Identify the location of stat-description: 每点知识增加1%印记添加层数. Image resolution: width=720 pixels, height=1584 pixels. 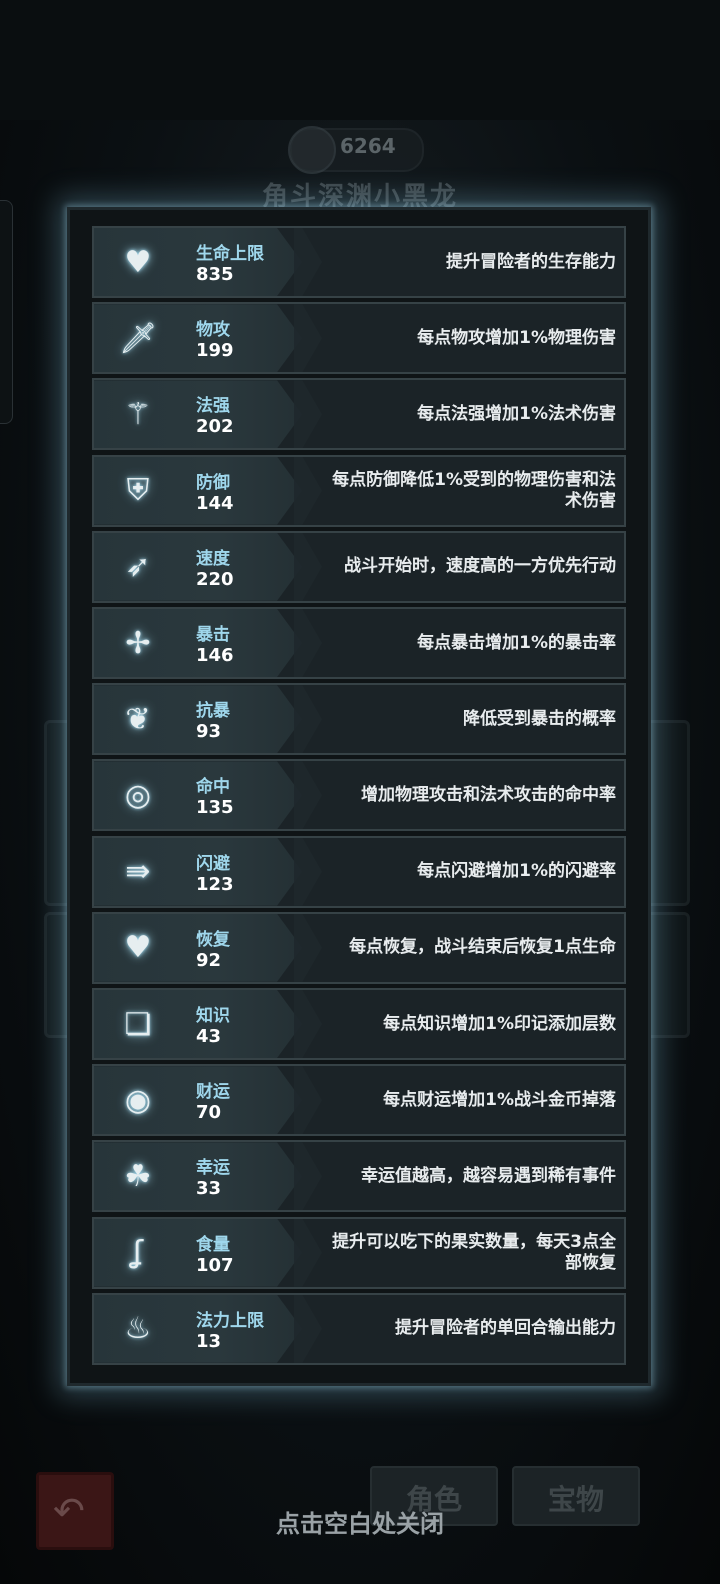
(499, 1023).